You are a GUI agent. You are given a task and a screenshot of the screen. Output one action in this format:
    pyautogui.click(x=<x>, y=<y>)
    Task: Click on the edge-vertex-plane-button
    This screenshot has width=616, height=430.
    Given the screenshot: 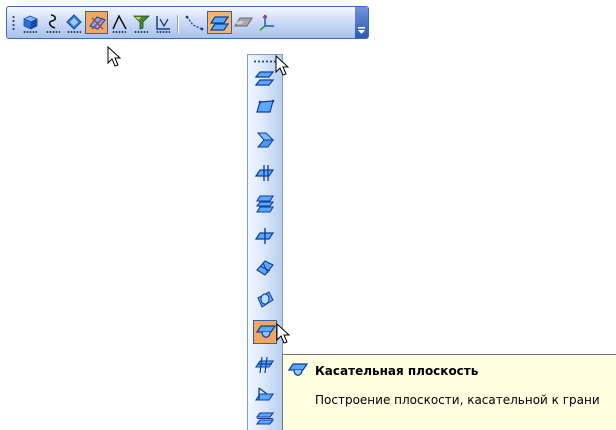 What is the action you would take?
    pyautogui.click(x=265, y=395)
    